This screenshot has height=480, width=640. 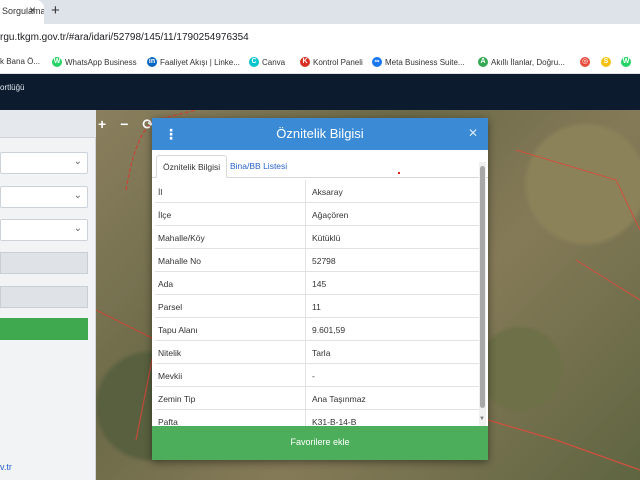 I want to click on district-select: ⌄, so click(x=44, y=197).